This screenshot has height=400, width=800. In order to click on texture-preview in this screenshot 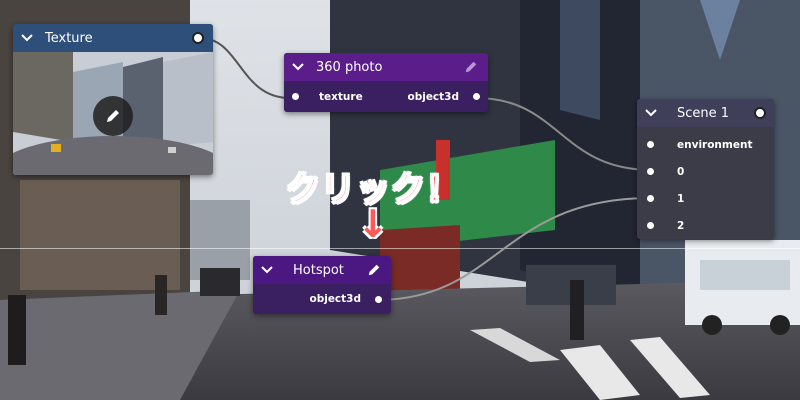, I will do `click(113, 113)`.